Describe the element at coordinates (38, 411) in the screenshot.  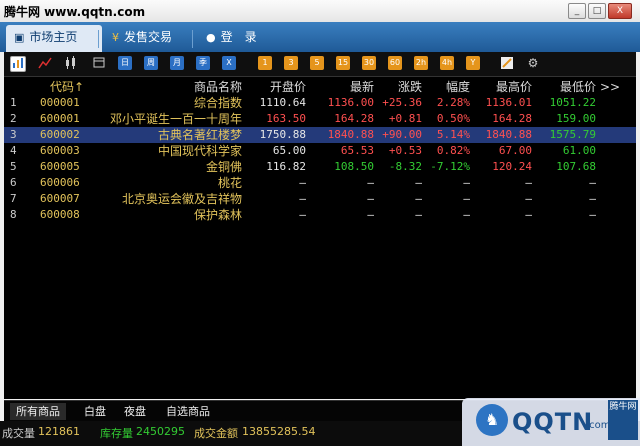
I see `tab-all-goods: 所有商品` at that location.